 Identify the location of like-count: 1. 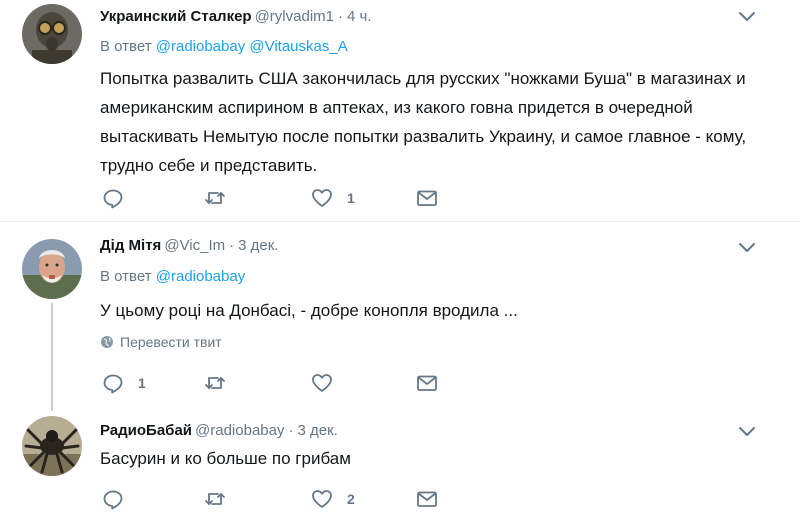
(351, 198).